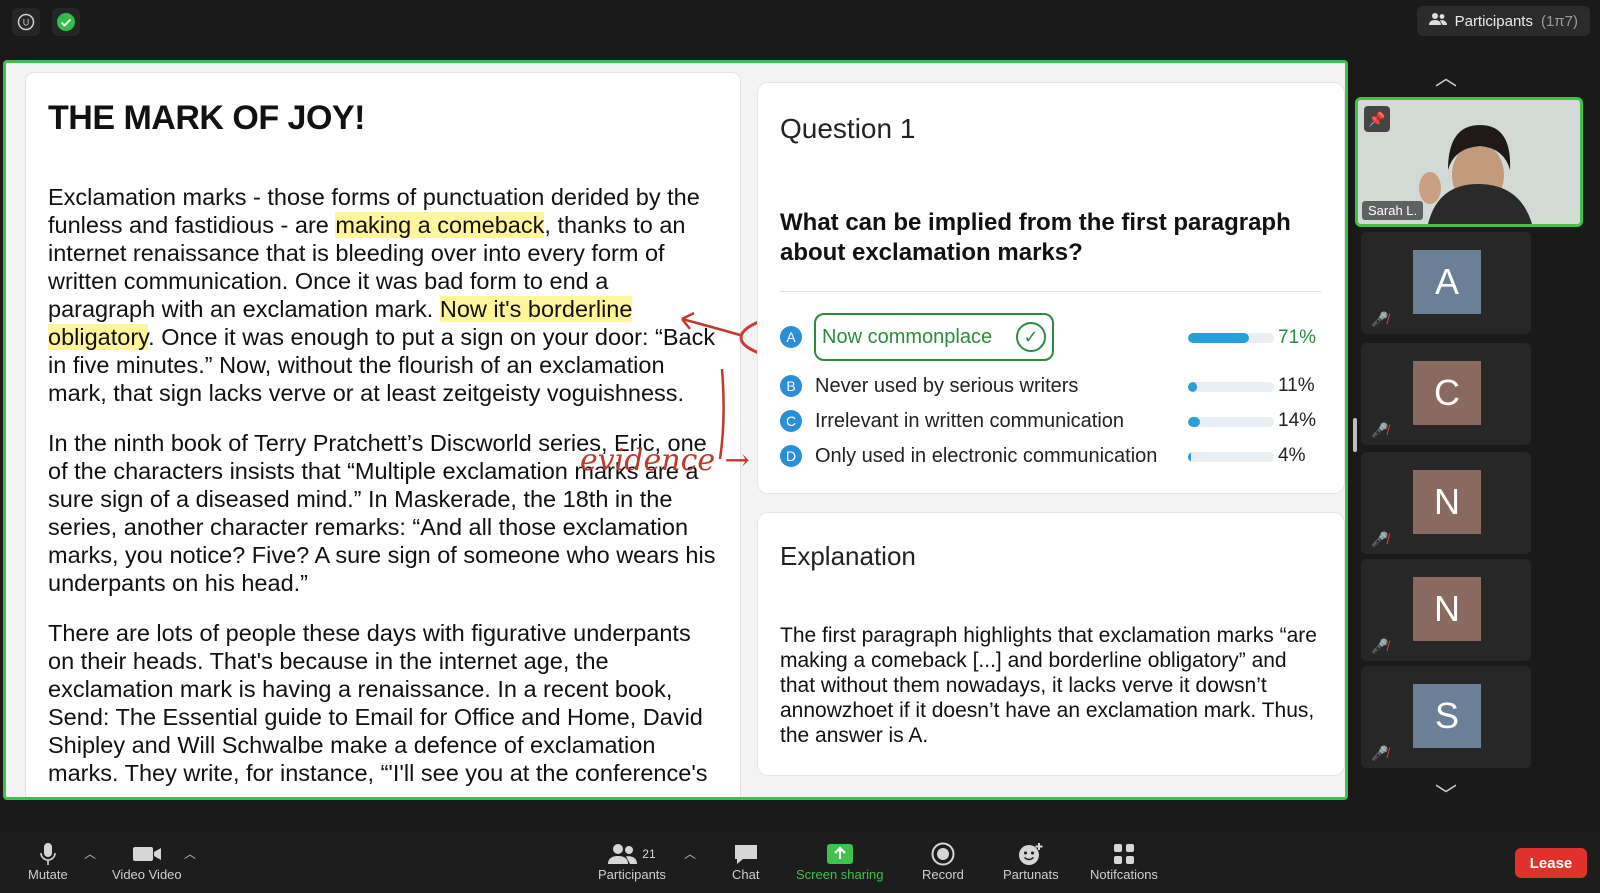 This screenshot has width=1600, height=893. Describe the element at coordinates (1469, 162) in the screenshot. I see `self-video-tile: 📌 Sarah L.` at that location.